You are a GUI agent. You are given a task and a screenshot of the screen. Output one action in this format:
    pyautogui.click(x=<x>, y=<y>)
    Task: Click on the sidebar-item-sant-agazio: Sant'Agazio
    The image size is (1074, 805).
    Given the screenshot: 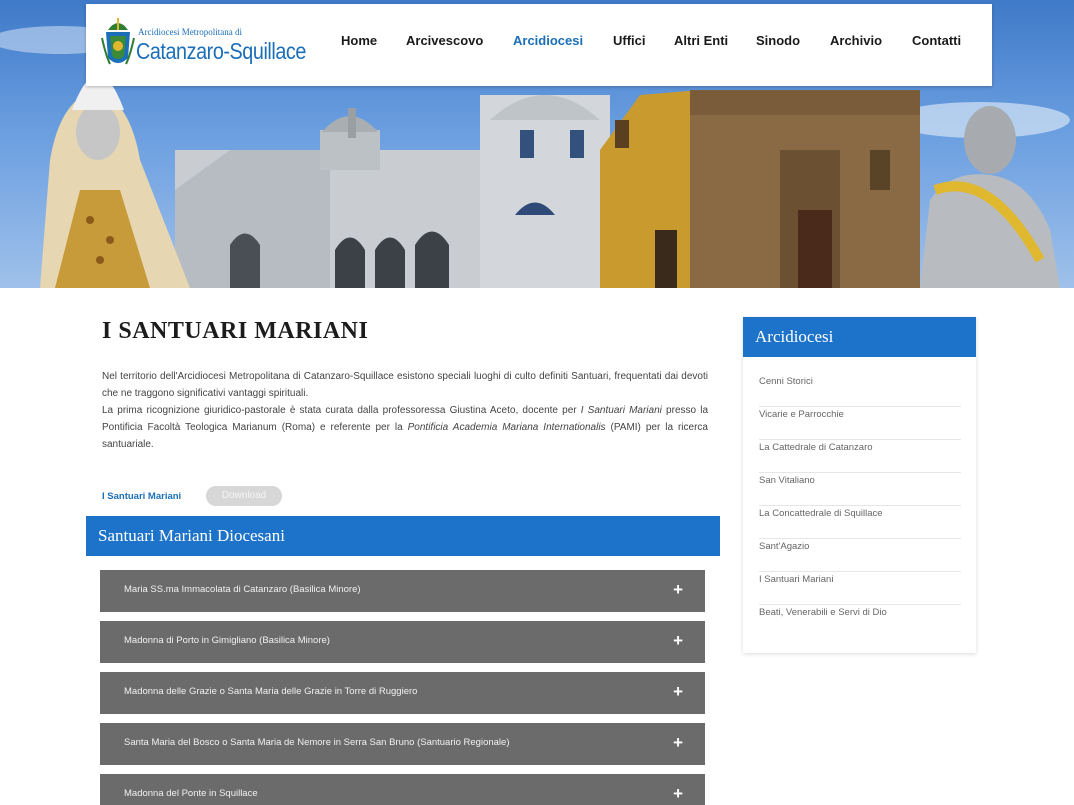 What is the action you would take?
    pyautogui.click(x=860, y=555)
    